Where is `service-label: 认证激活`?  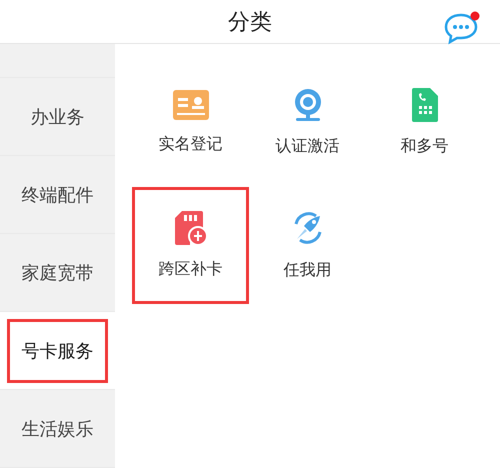
service-label: 认证激活 is located at coordinates (308, 146).